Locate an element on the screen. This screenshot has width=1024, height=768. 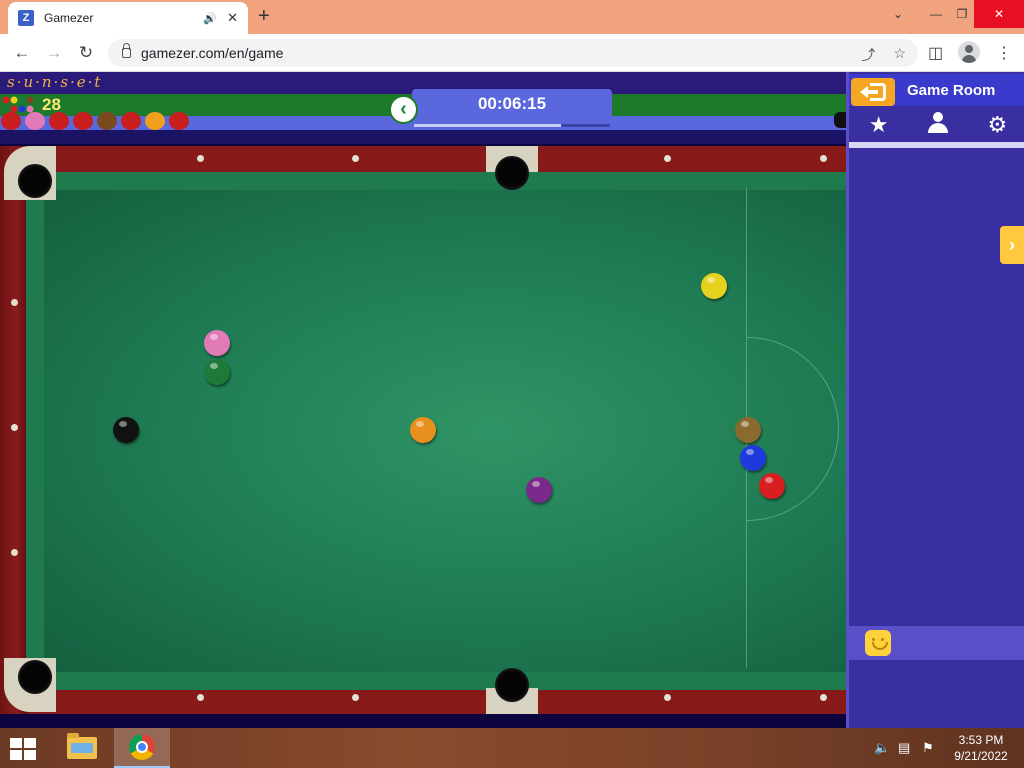
panel-tabs: ★ ⚙ is located at coordinates (936, 125).